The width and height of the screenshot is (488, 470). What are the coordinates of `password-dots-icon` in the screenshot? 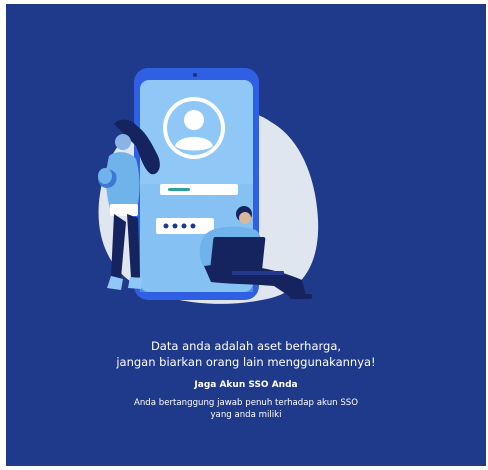 It's located at (185, 226).